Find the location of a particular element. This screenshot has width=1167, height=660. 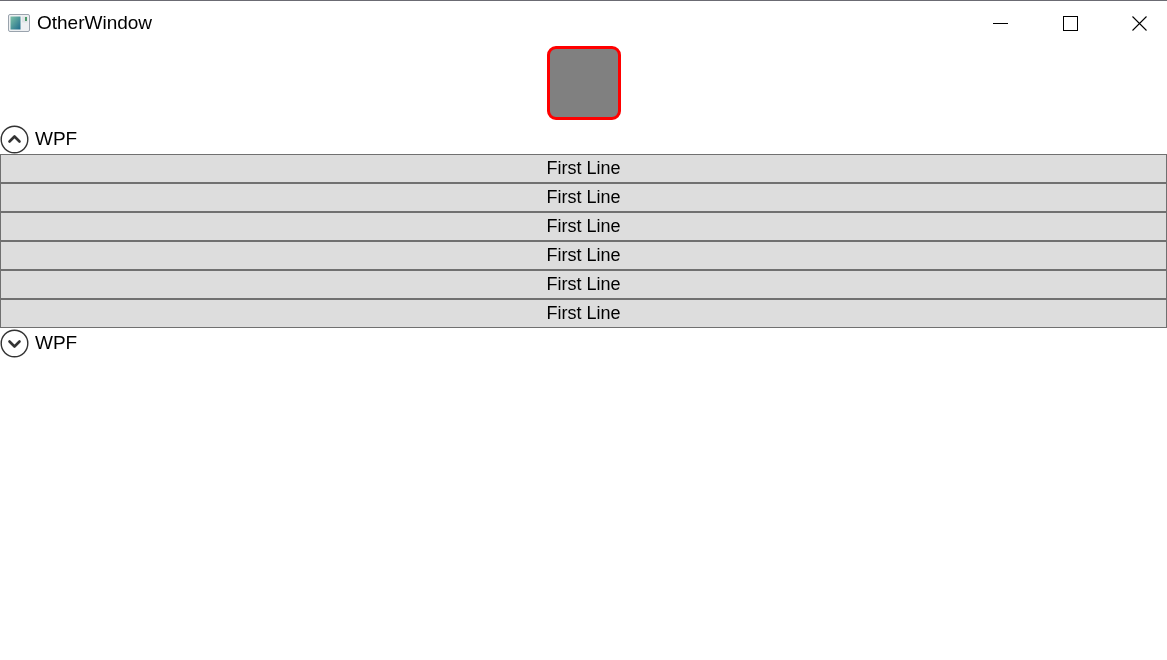

window-title: OtherWindow is located at coordinates (95, 23).